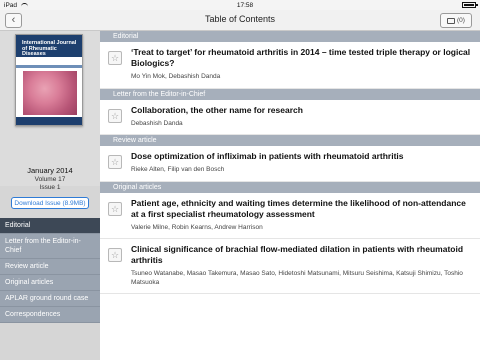 This screenshot has height=360, width=480. Describe the element at coordinates (50, 267) in the screenshot. I see `sidebar-item-review: Review article` at that location.